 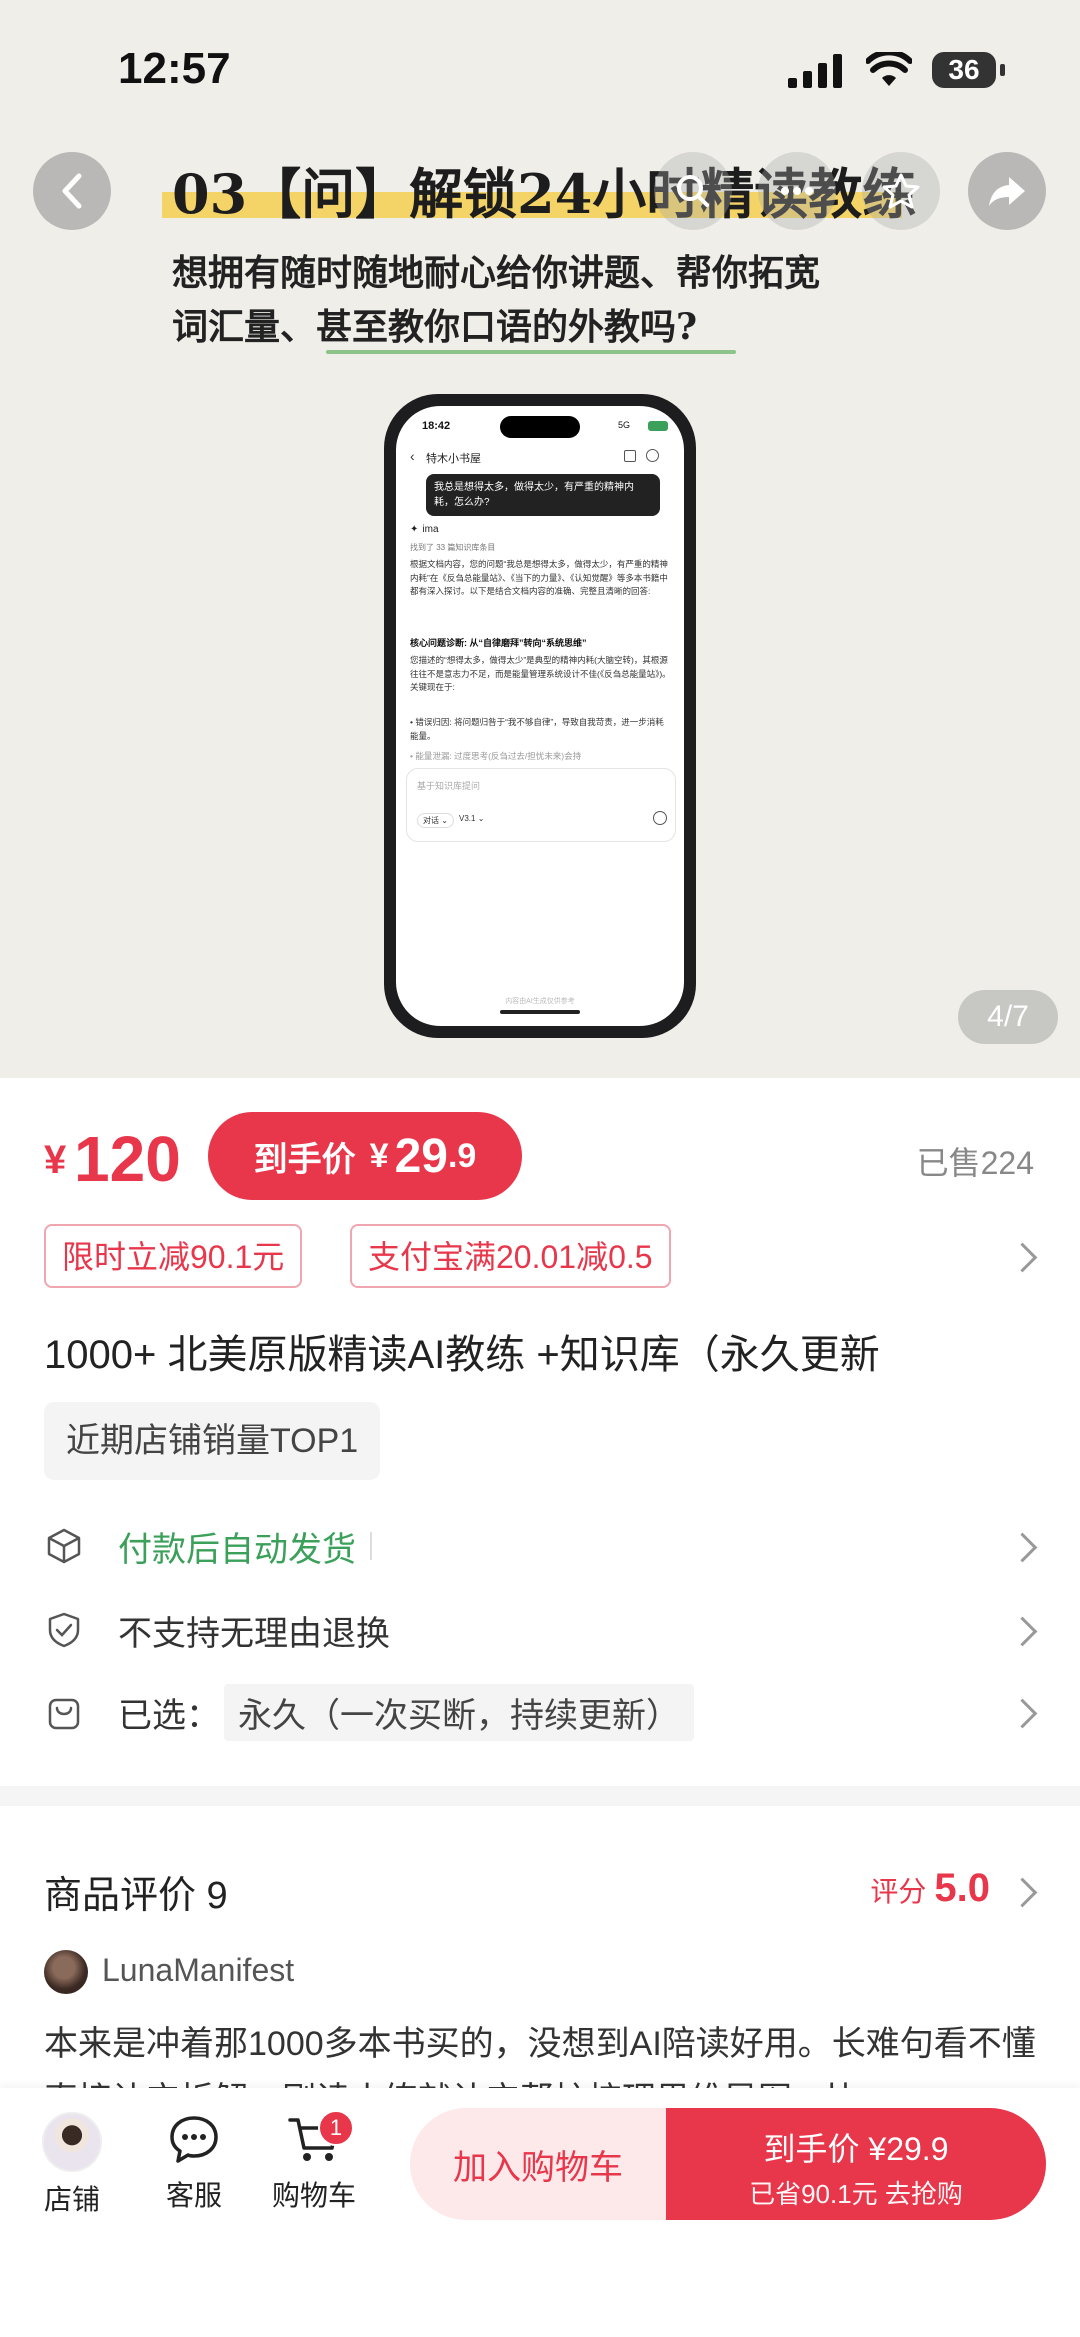 What do you see at coordinates (64, 1546) in the screenshot?
I see `package-icon` at bounding box center [64, 1546].